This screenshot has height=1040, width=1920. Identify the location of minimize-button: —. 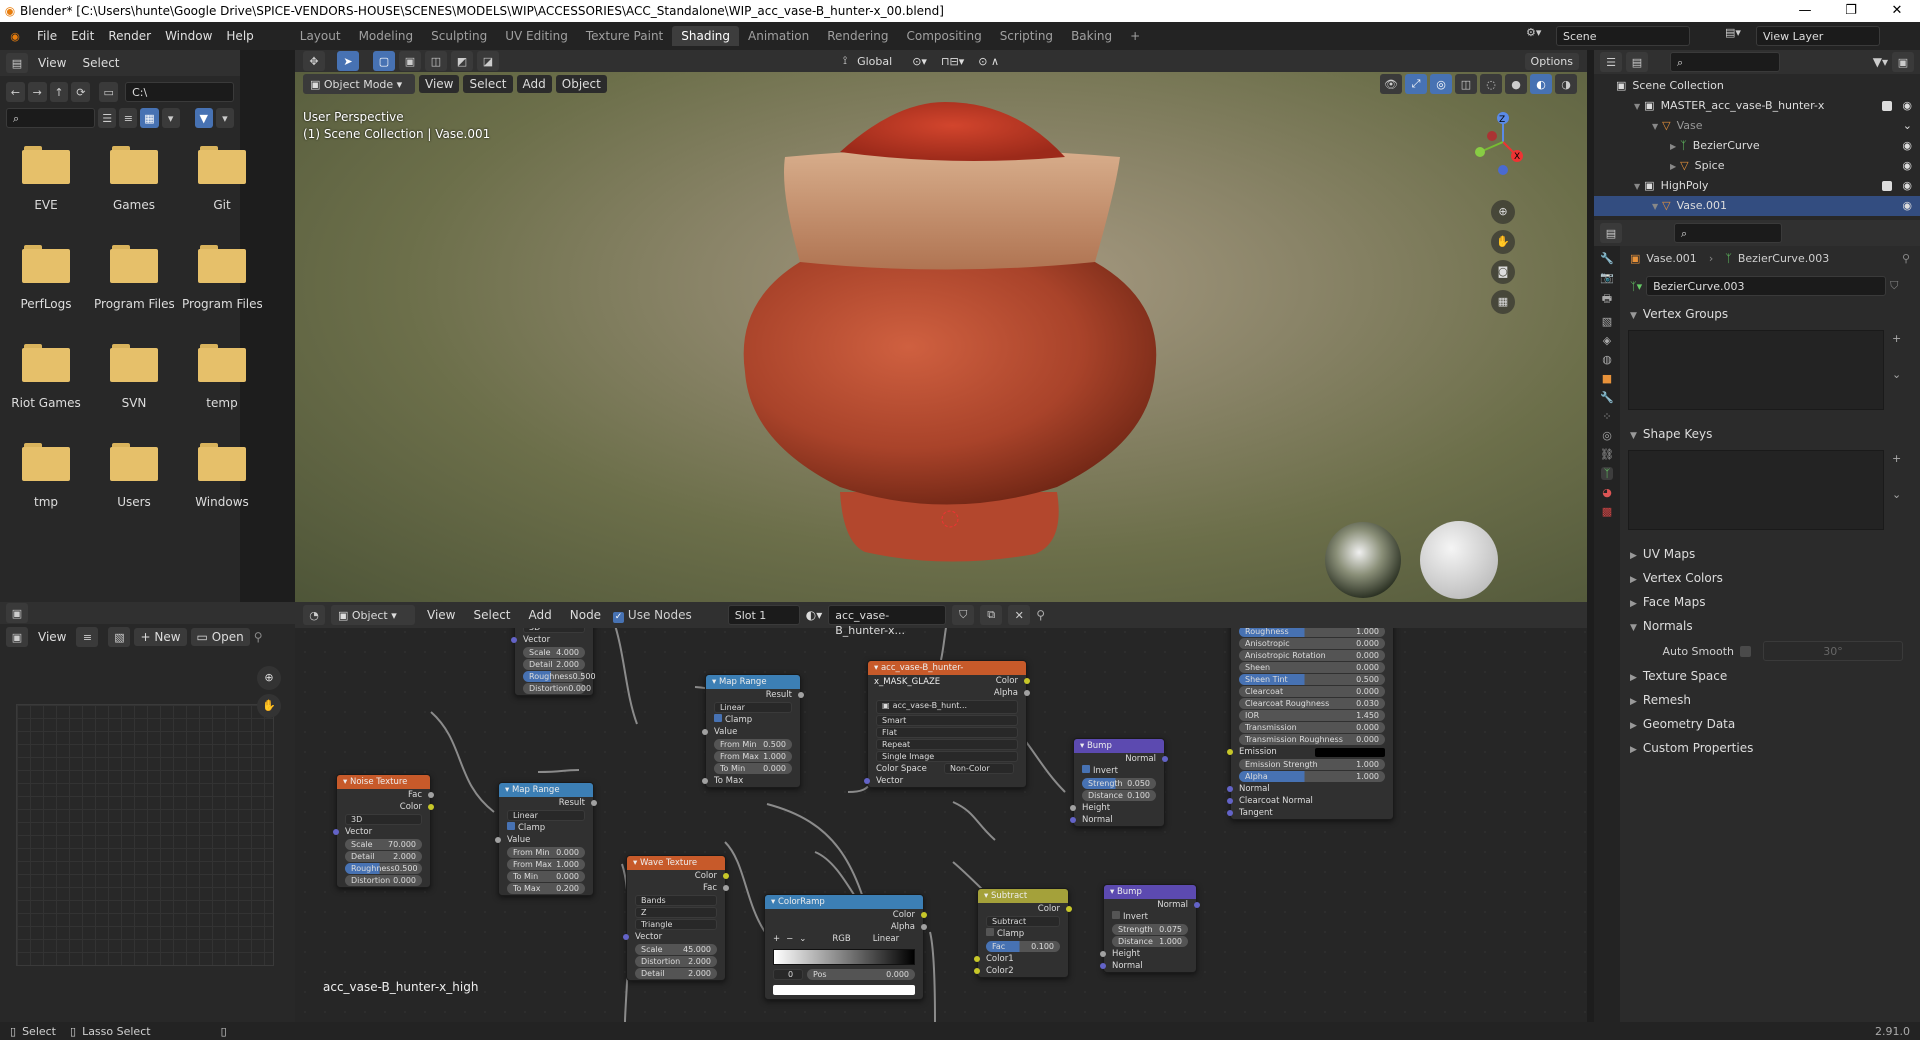
(1805, 11).